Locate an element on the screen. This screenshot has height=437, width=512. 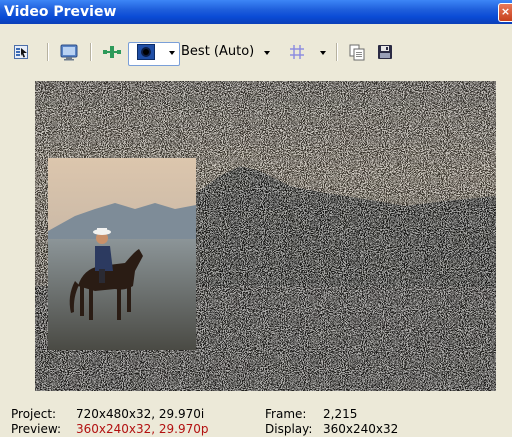
properties-button is located at coordinates (21, 52).